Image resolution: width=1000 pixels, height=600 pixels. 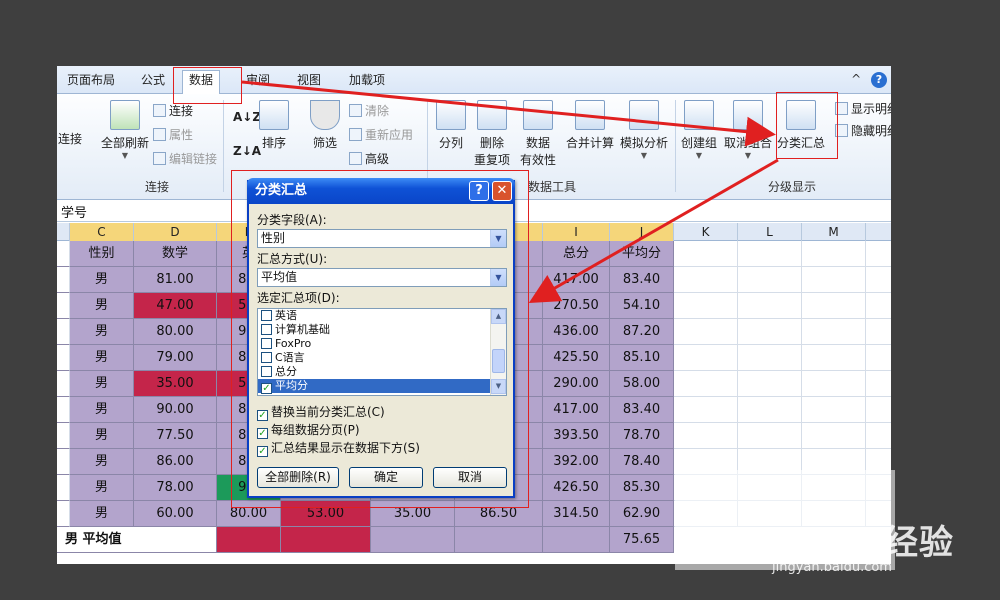 What do you see at coordinates (498, 361) in the screenshot?
I see `scroll-thumb` at bounding box center [498, 361].